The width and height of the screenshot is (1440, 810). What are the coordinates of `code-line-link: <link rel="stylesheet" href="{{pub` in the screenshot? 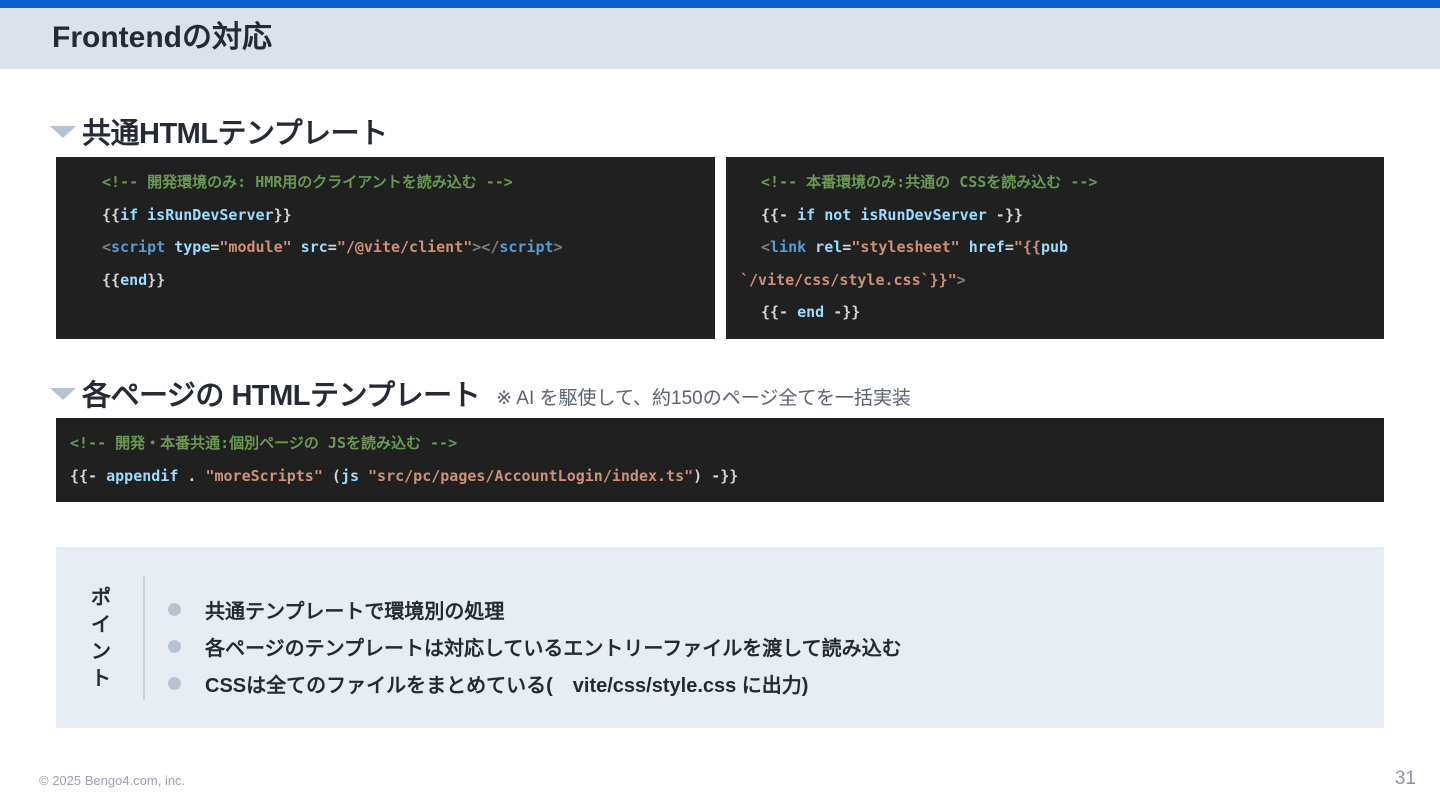 It's located at (914, 247).